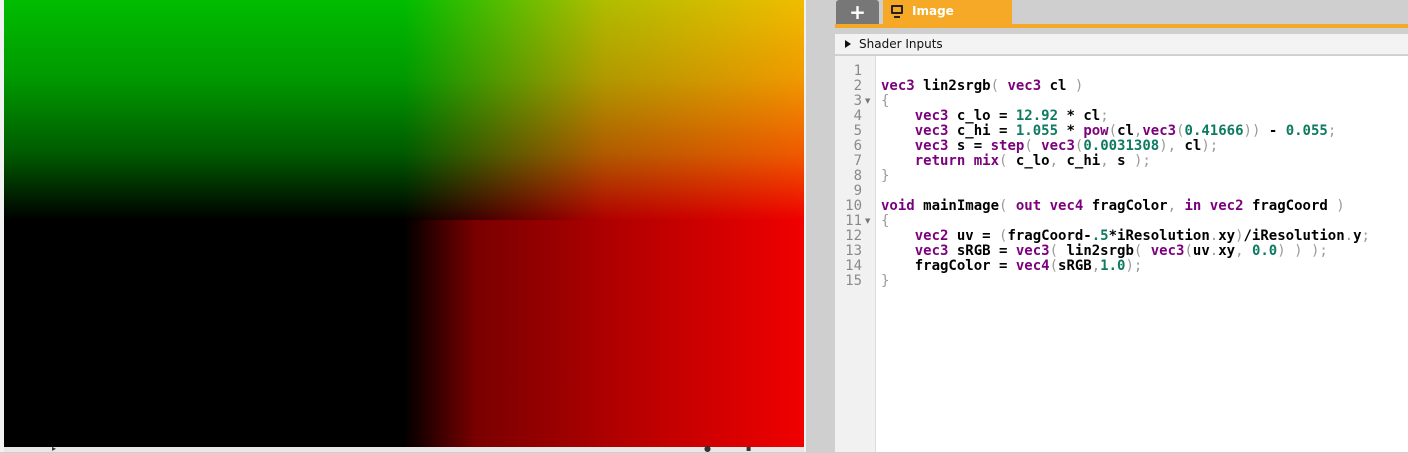 This screenshot has width=1408, height=453. What do you see at coordinates (1306, 131) in the screenshot?
I see `code-token: 0.055` at bounding box center [1306, 131].